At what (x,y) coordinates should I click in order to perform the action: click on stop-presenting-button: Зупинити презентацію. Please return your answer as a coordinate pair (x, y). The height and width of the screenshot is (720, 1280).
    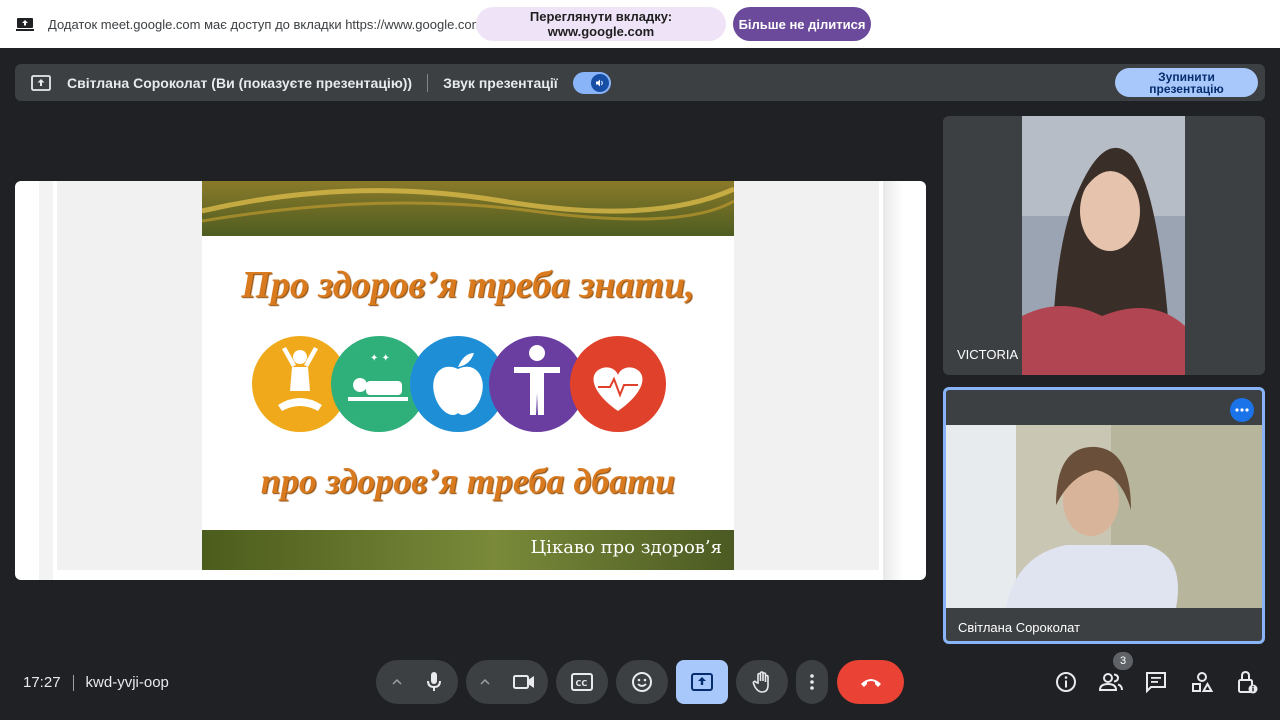
    Looking at the image, I should click on (1186, 82).